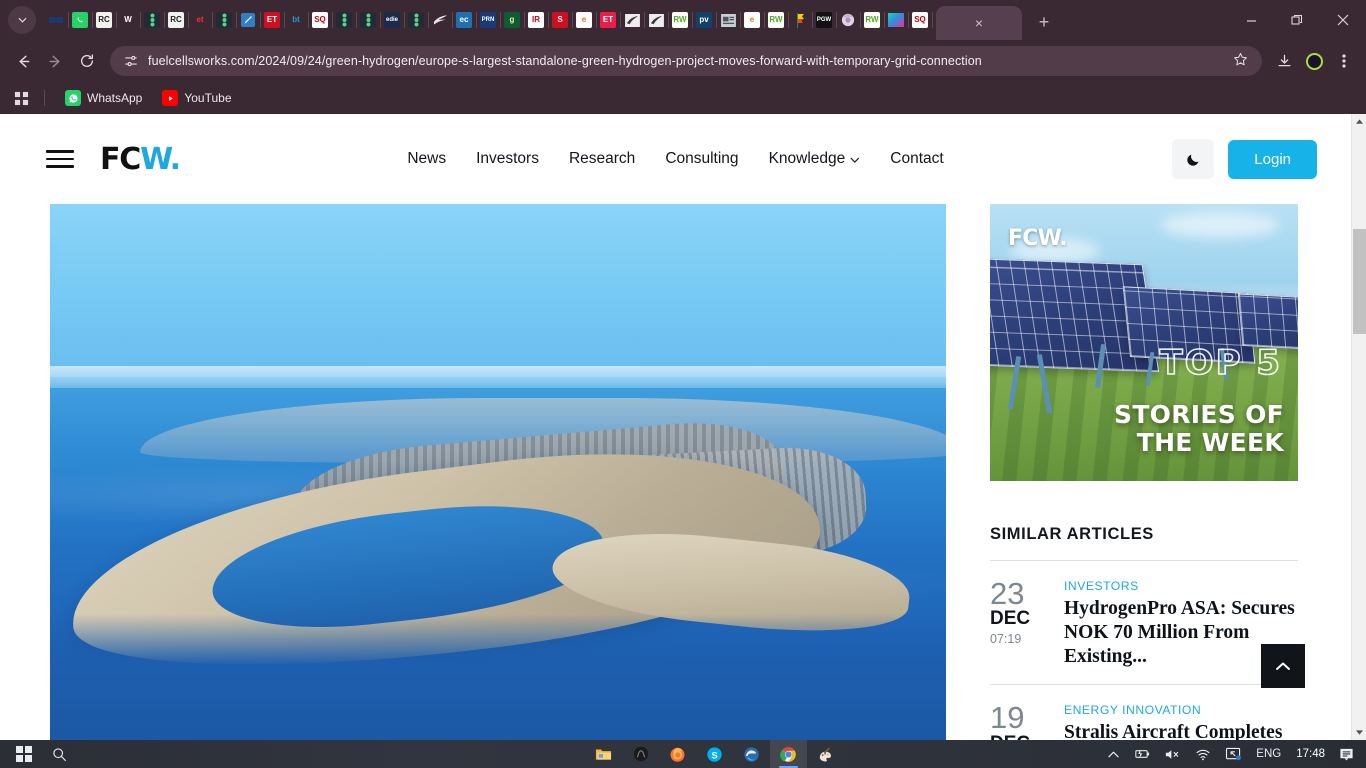  What do you see at coordinates (1314, 61) in the screenshot?
I see `profile-avatar` at bounding box center [1314, 61].